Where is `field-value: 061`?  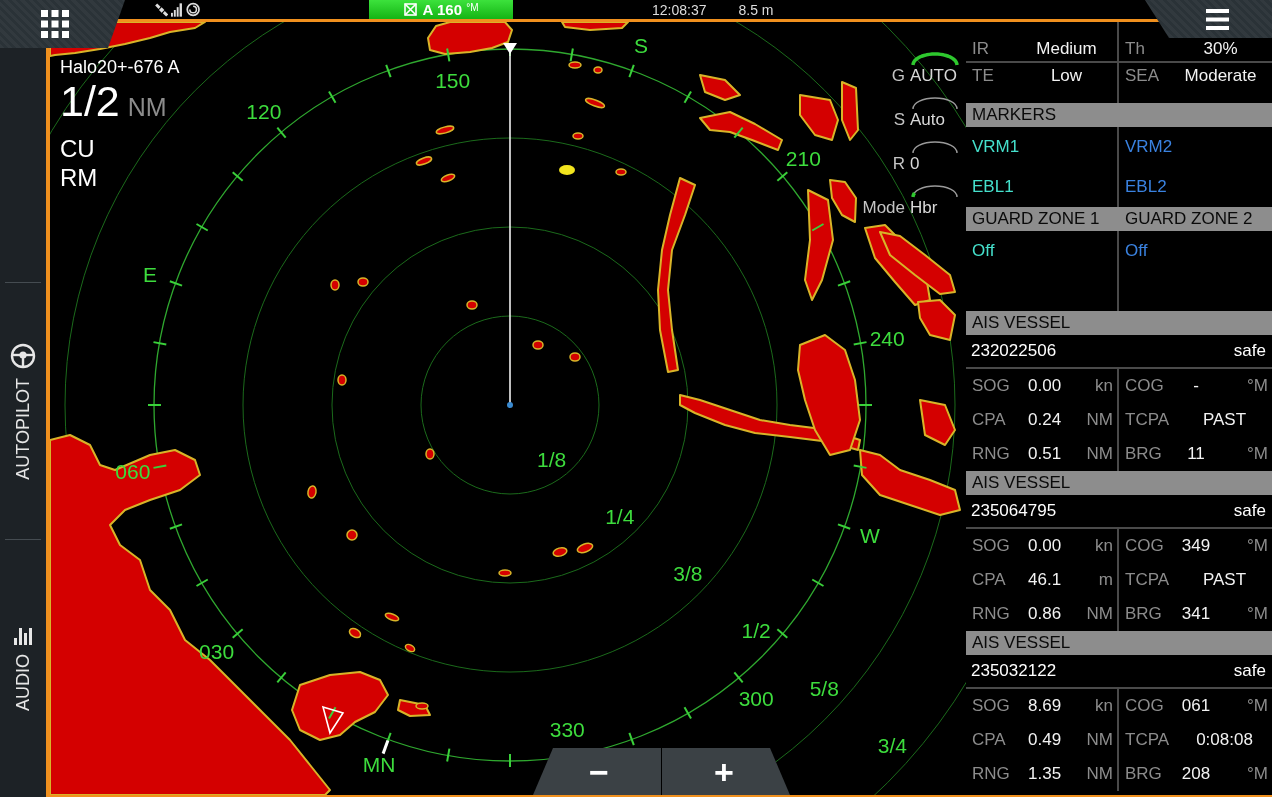 field-value: 061 is located at coordinates (1196, 706).